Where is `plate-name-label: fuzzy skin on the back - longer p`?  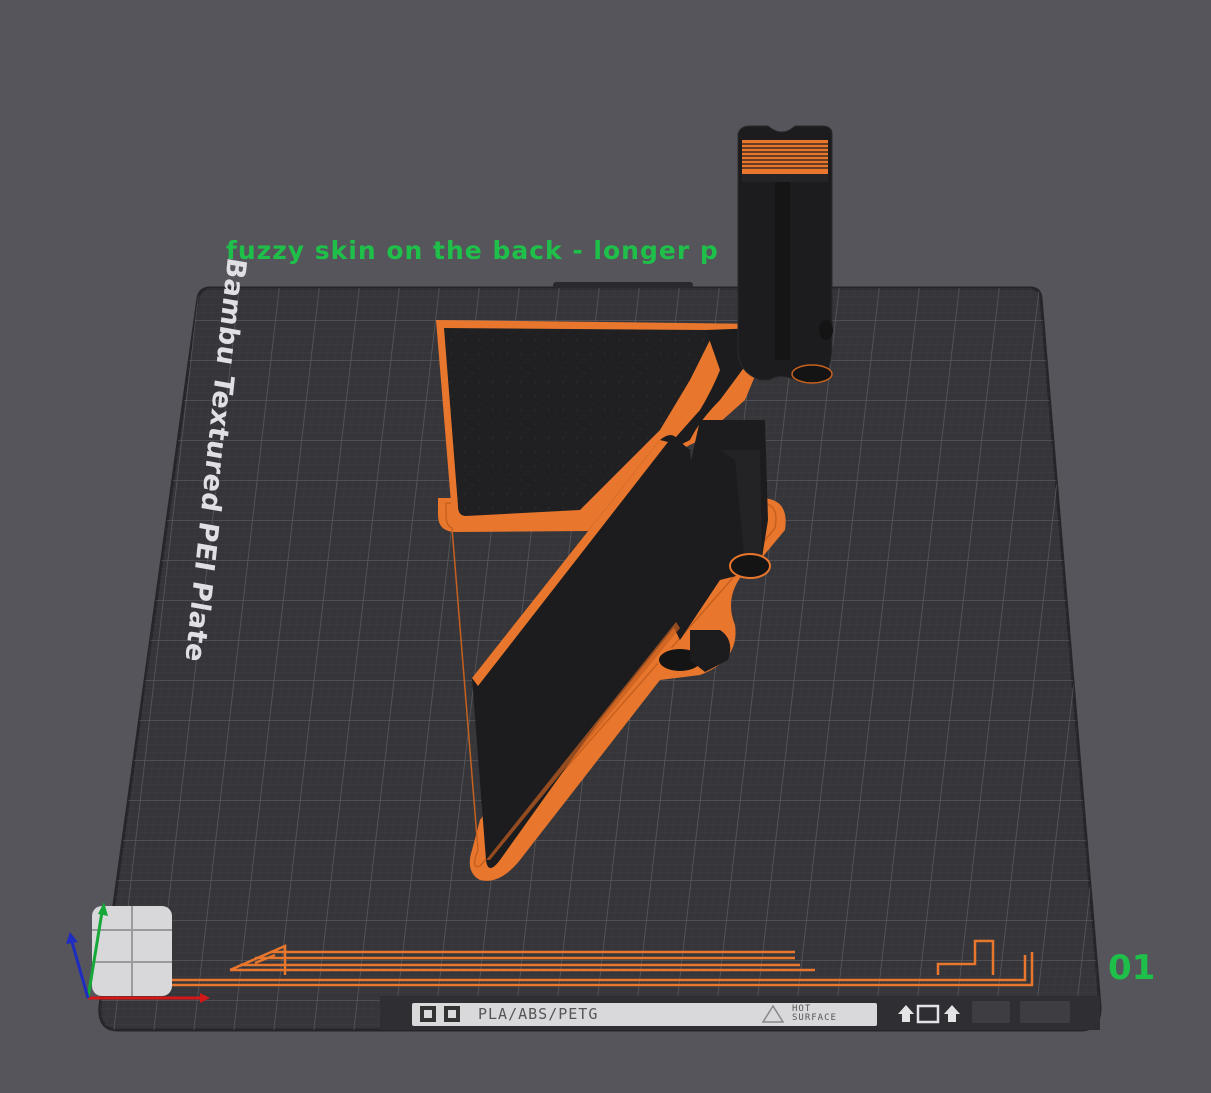 plate-name-label: fuzzy skin on the back - longer p is located at coordinates (472, 250).